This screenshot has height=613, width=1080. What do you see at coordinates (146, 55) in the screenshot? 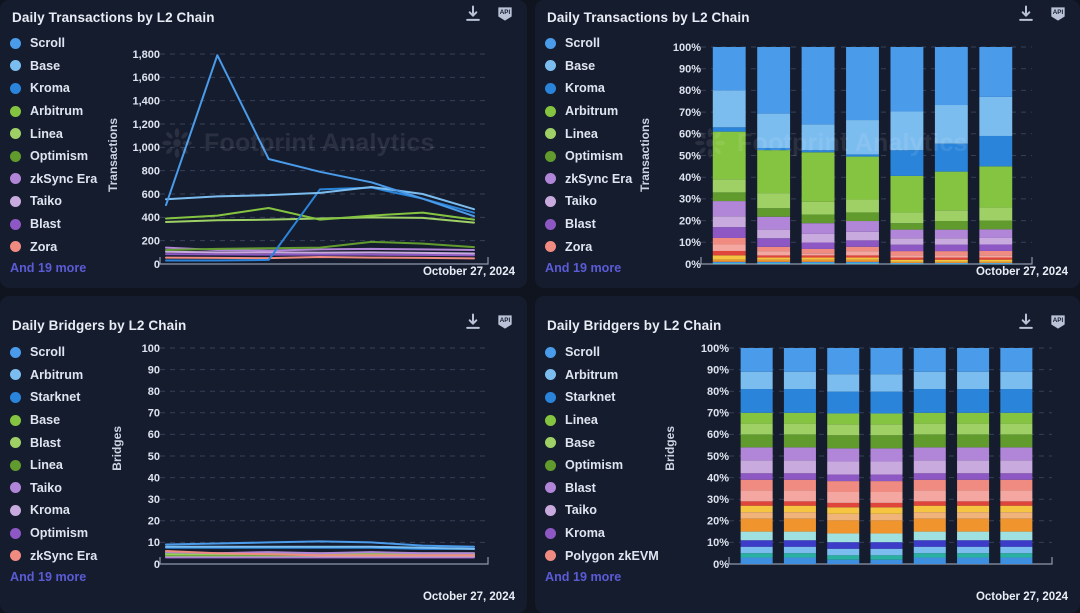
I see `svg-text: 1,800` at bounding box center [146, 55].